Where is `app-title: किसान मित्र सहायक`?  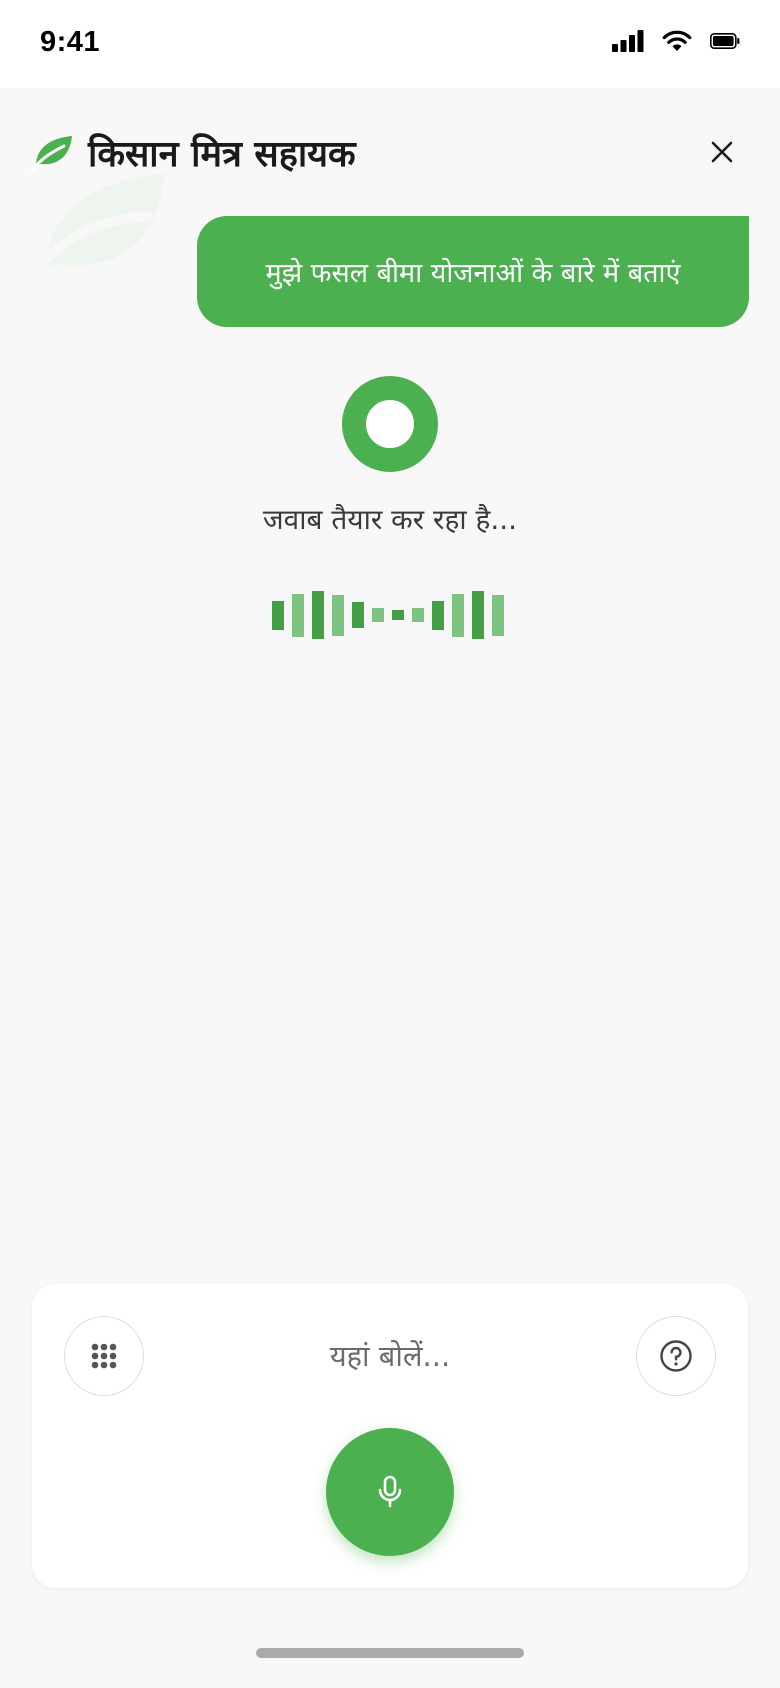 app-title: किसान मित्र सहायक is located at coordinates (222, 154).